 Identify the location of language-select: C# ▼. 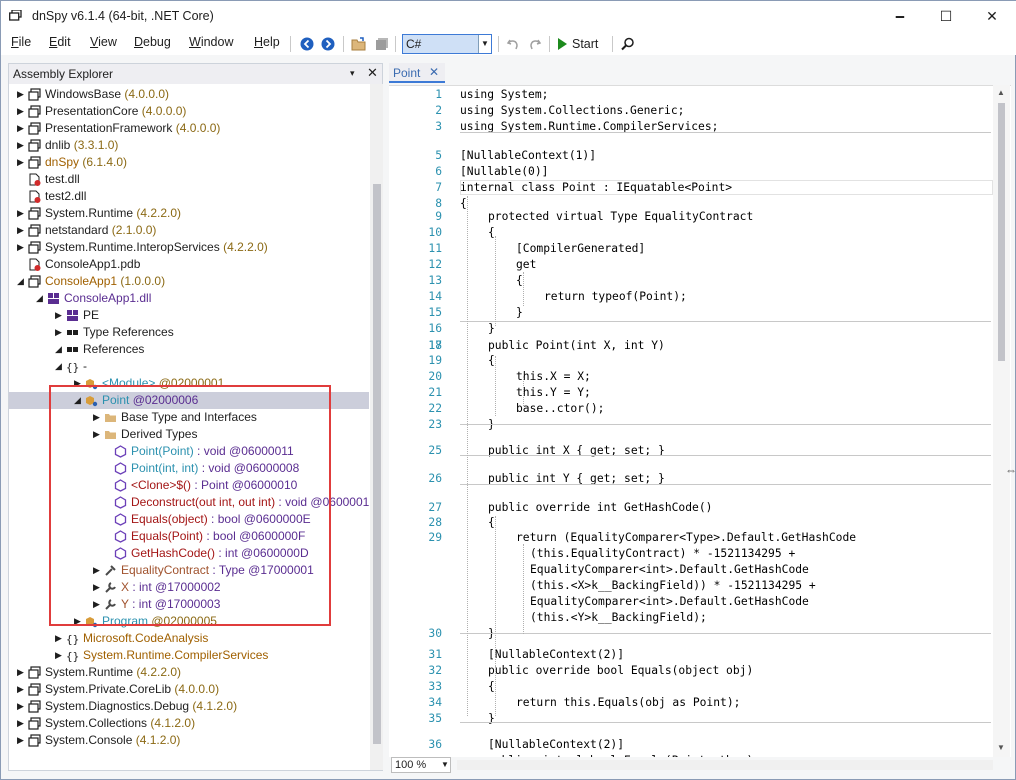
(447, 44).